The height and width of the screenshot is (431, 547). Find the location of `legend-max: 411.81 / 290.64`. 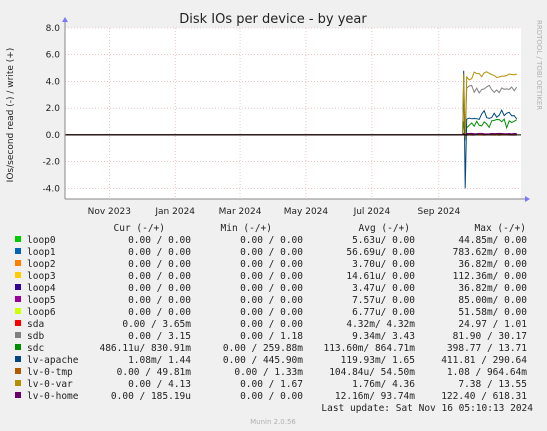

legend-max: 411.81 / 290.64 is located at coordinates (484, 360).